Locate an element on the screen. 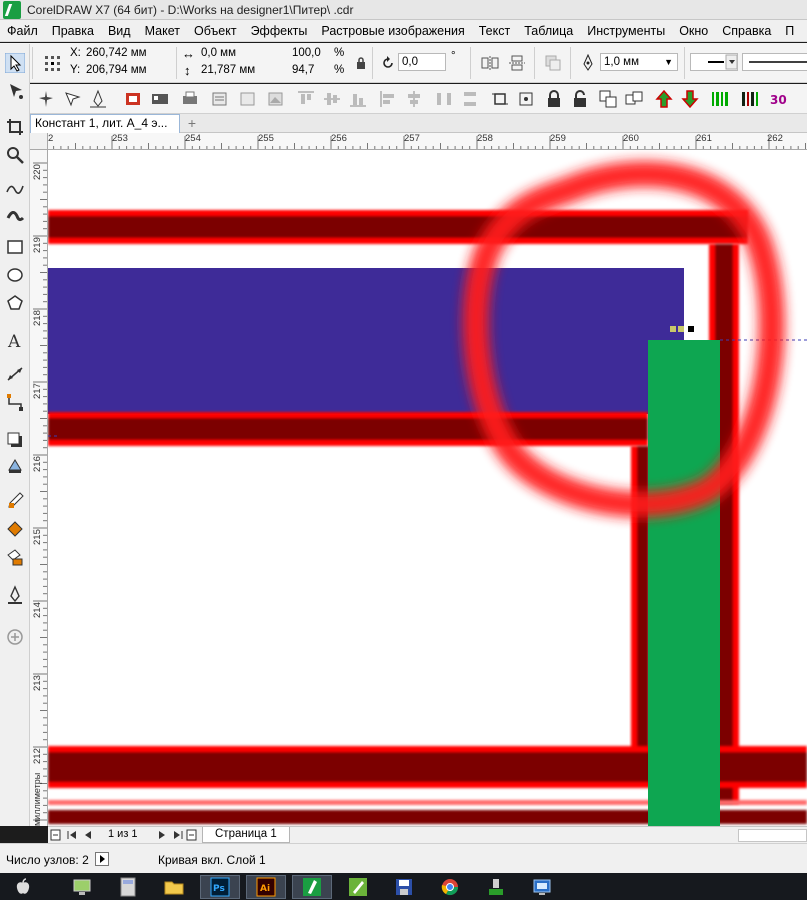 This screenshot has height=900, width=807. apple-icon is located at coordinates (23, 887).